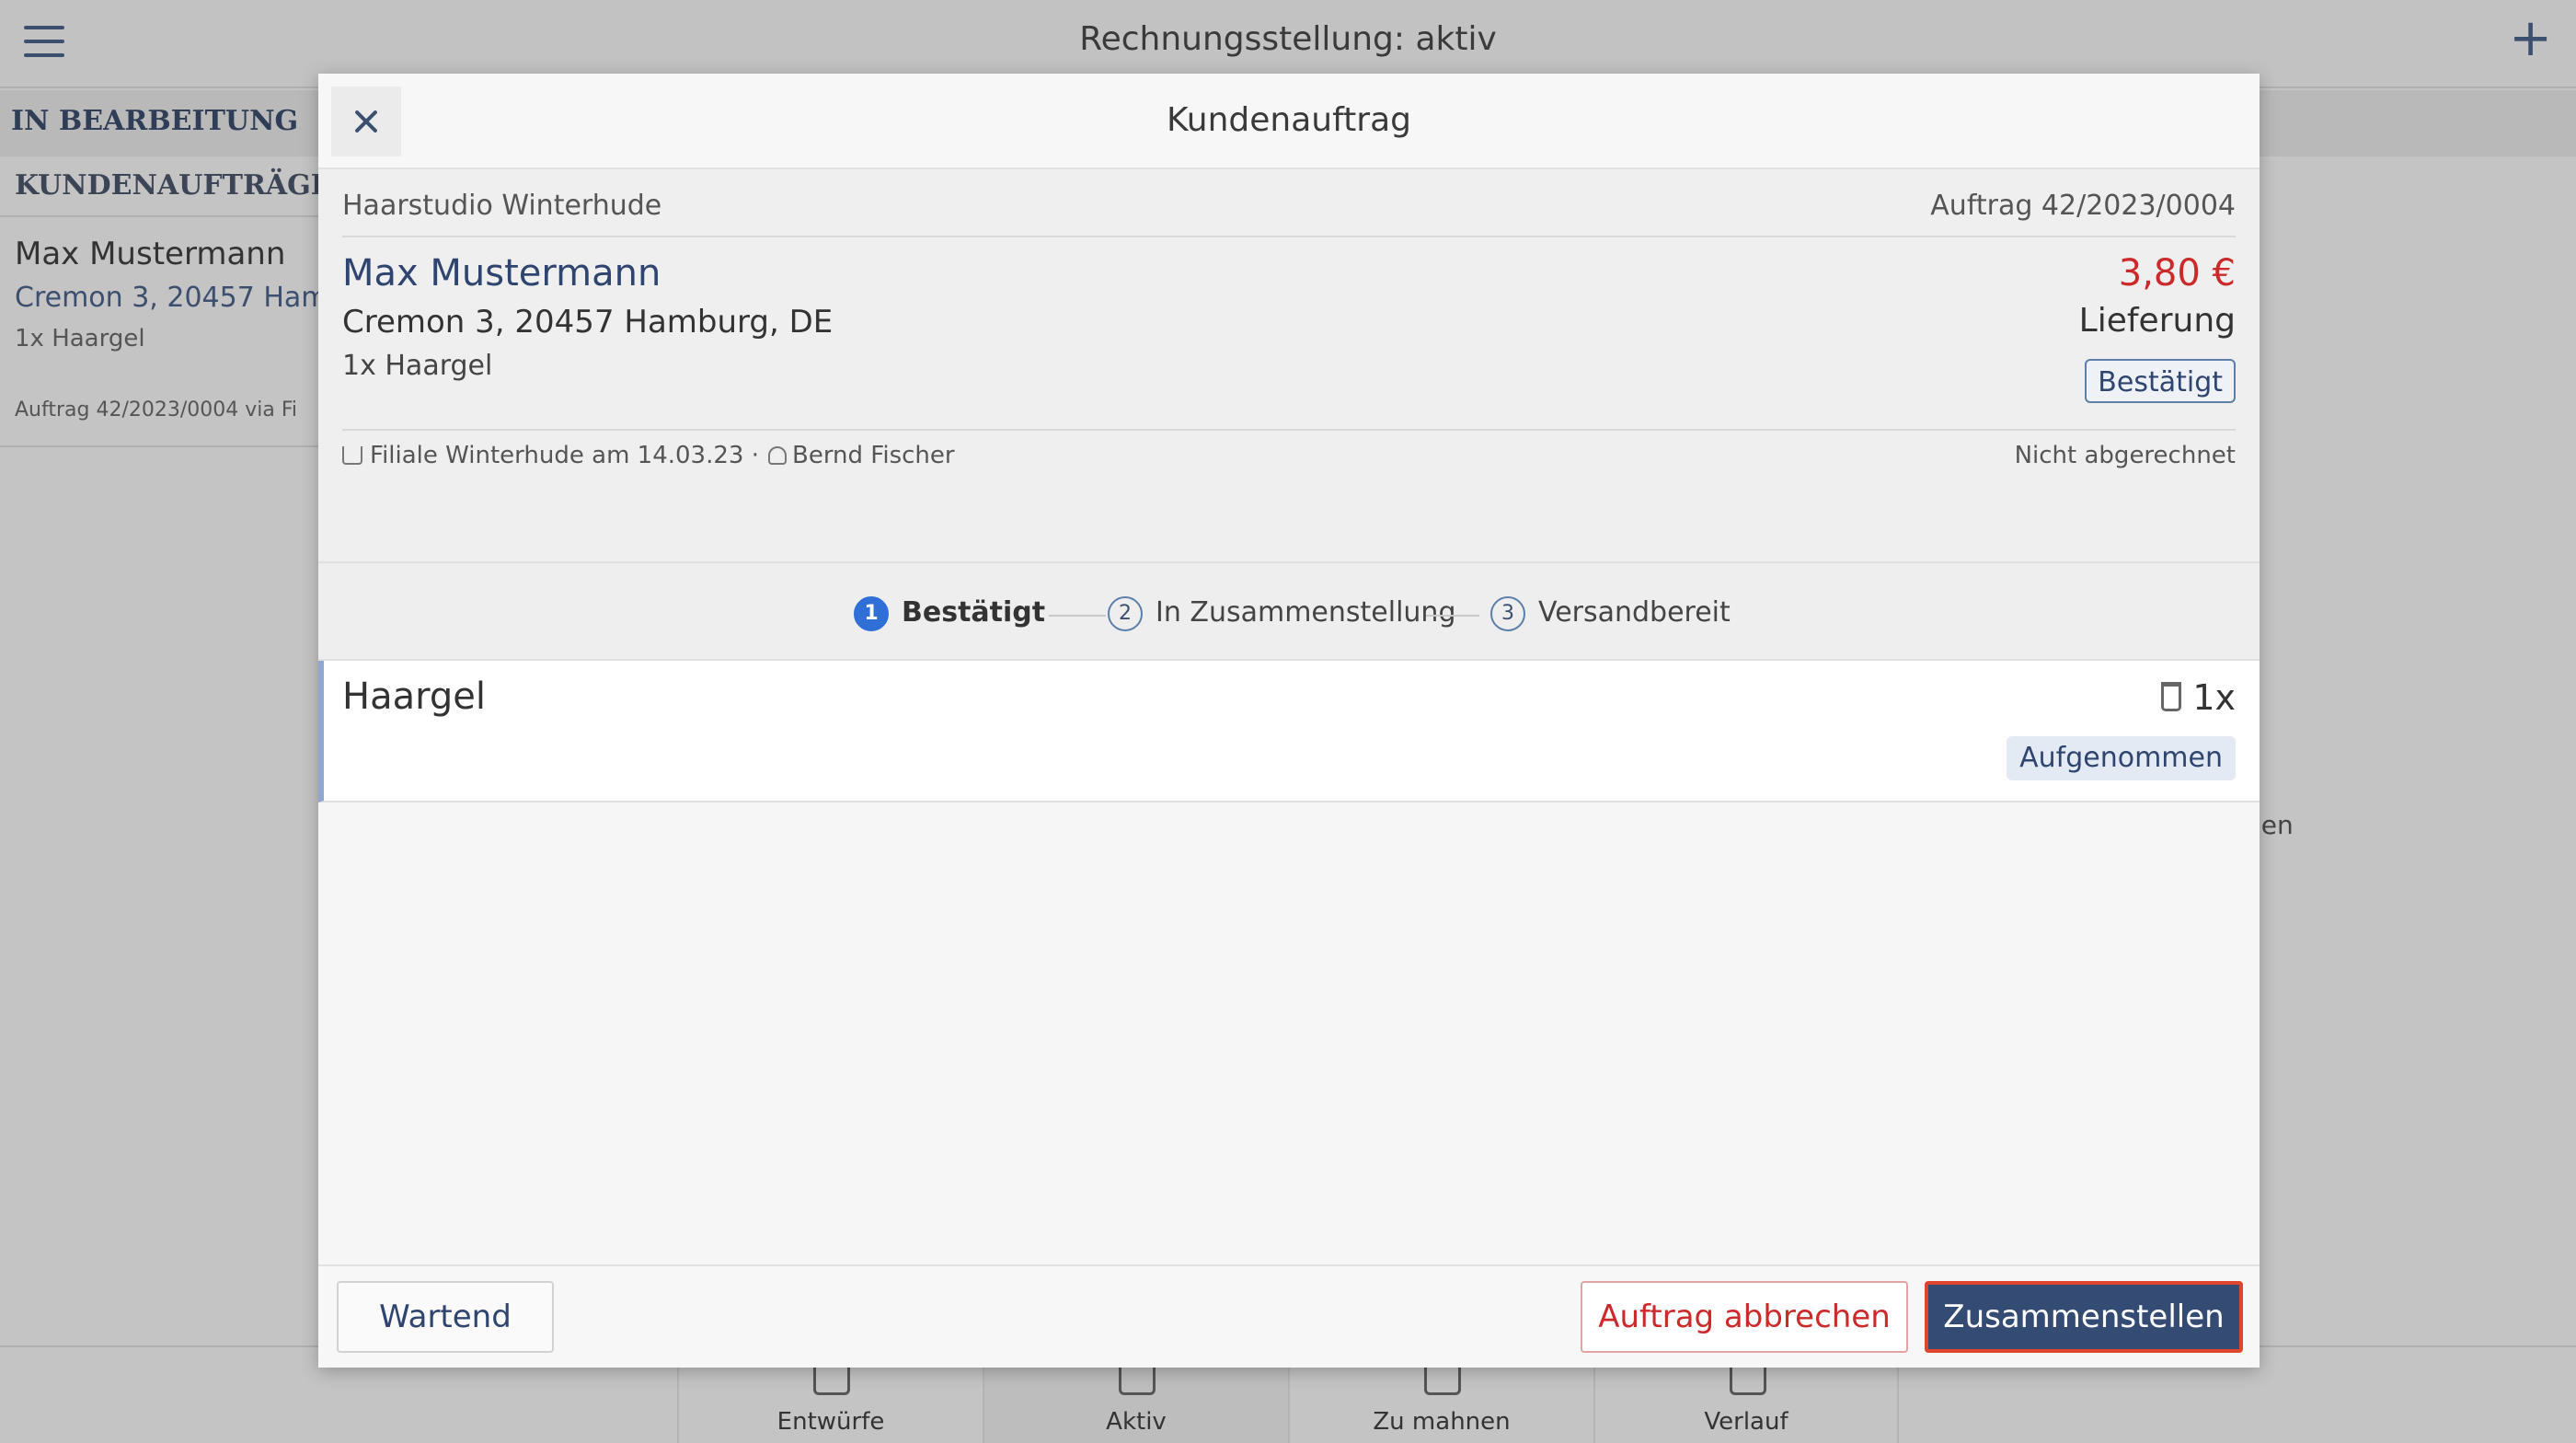  What do you see at coordinates (2171, 696) in the screenshot?
I see `product-container-icon` at bounding box center [2171, 696].